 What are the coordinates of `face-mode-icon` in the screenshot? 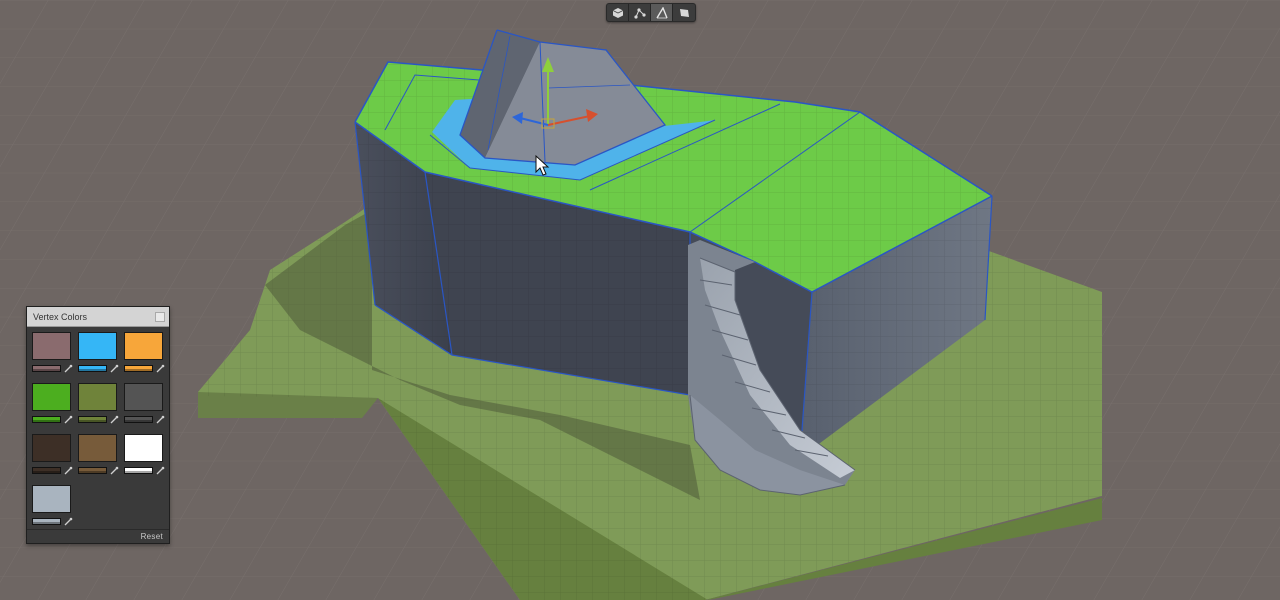 It's located at (684, 12).